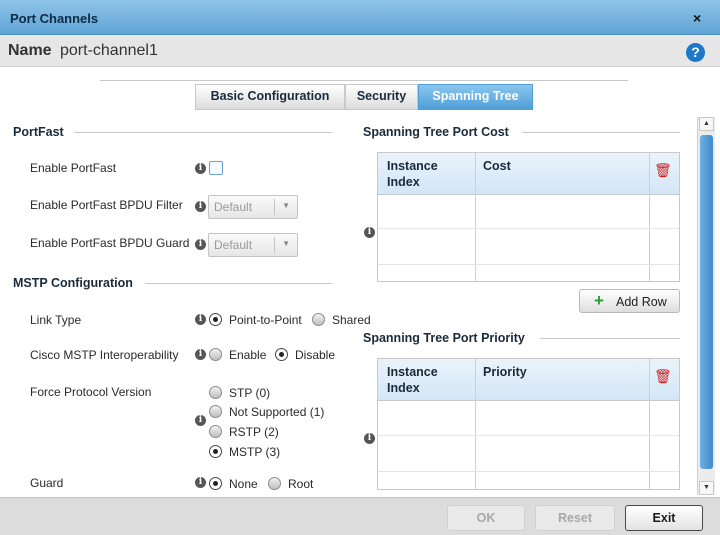  What do you see at coordinates (486, 518) in the screenshot?
I see `ok-button: OK` at bounding box center [486, 518].